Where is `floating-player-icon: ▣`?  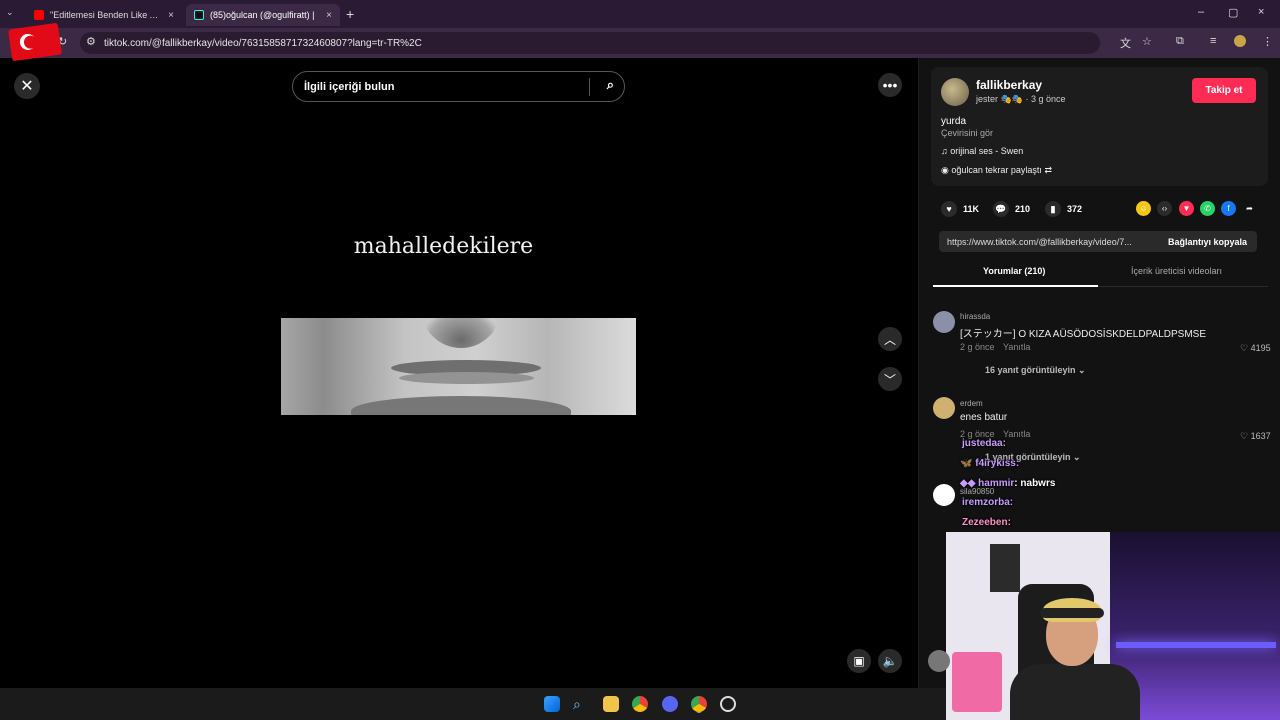
floating-player-icon: ▣ is located at coordinates (859, 661).